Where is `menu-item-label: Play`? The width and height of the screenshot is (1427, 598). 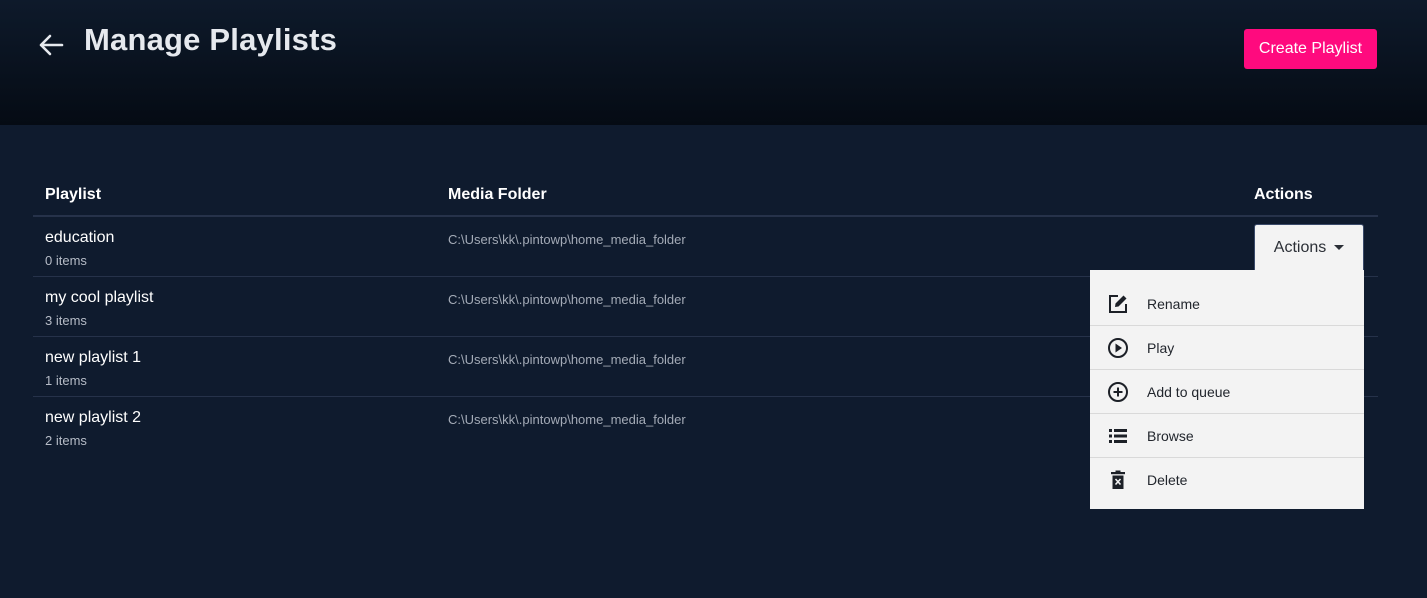 menu-item-label: Play is located at coordinates (1161, 348).